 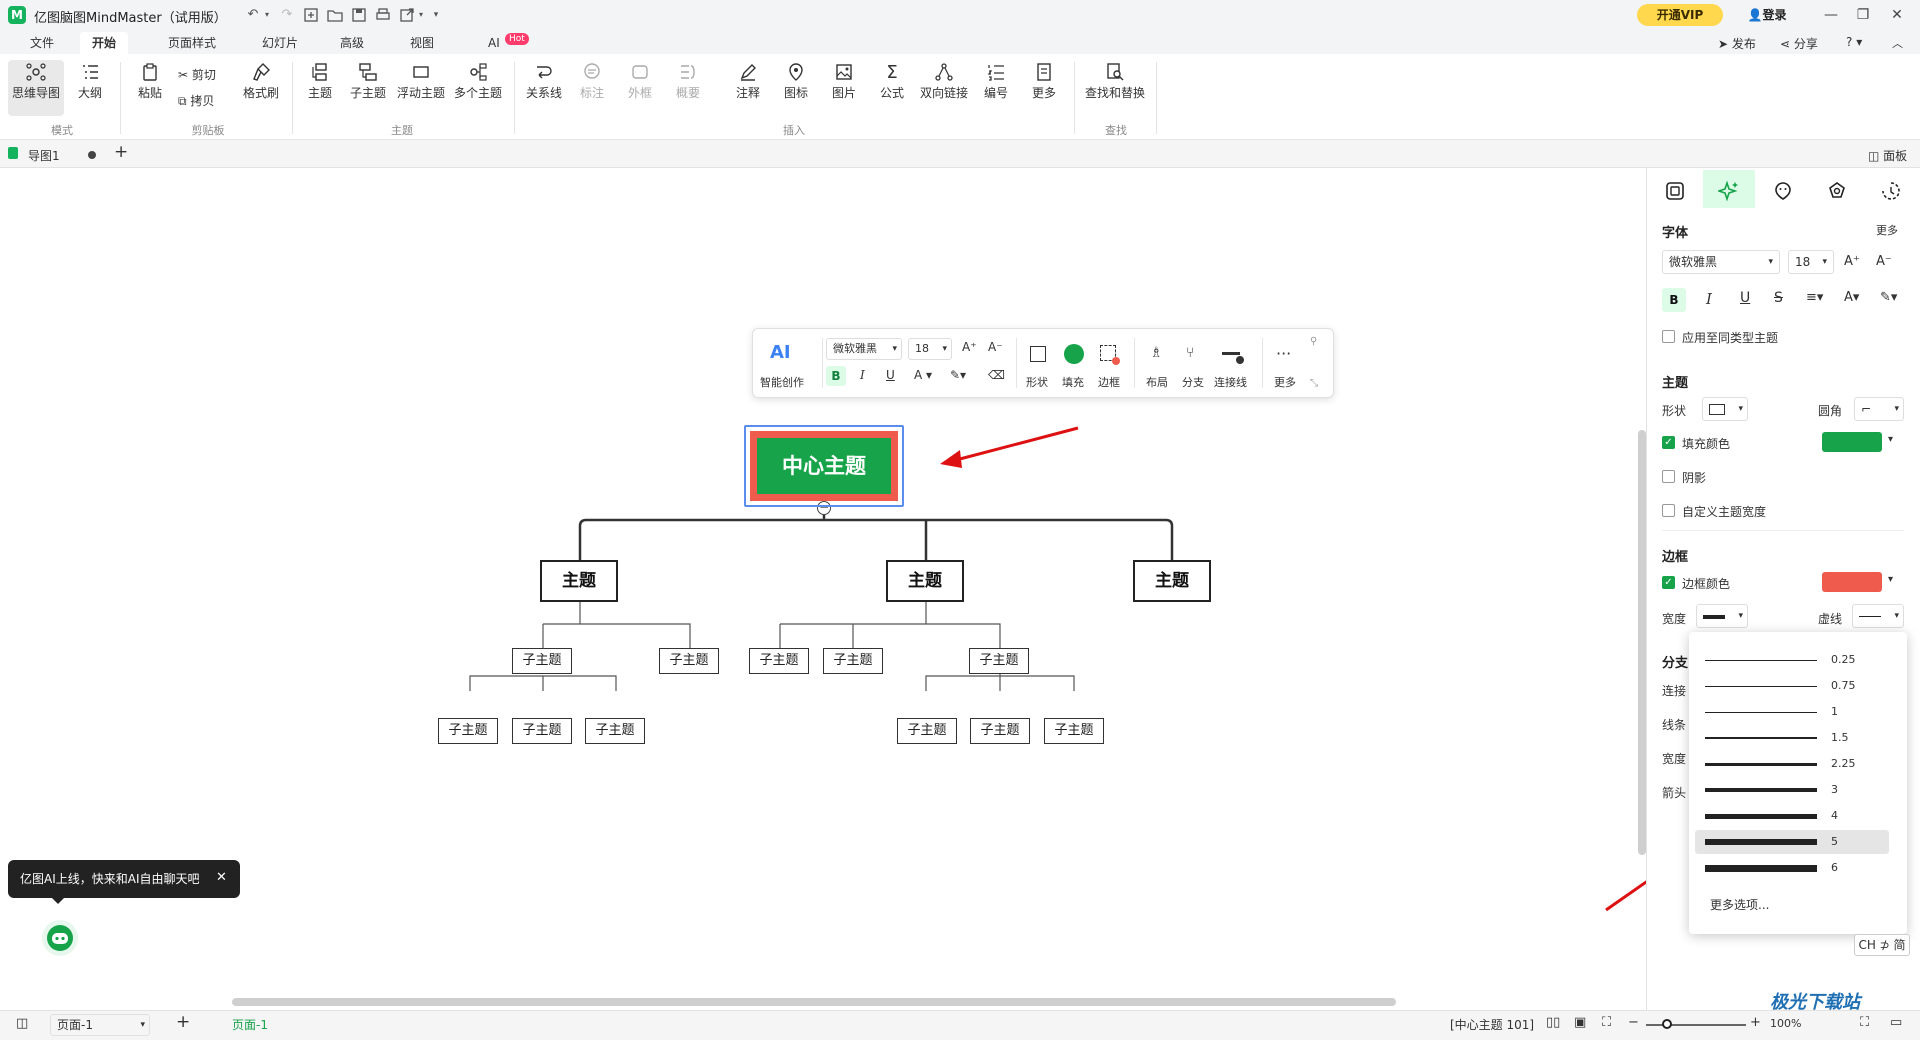 What do you see at coordinates (1044, 88) in the screenshot?
I see `more-insert-button: 更多` at bounding box center [1044, 88].